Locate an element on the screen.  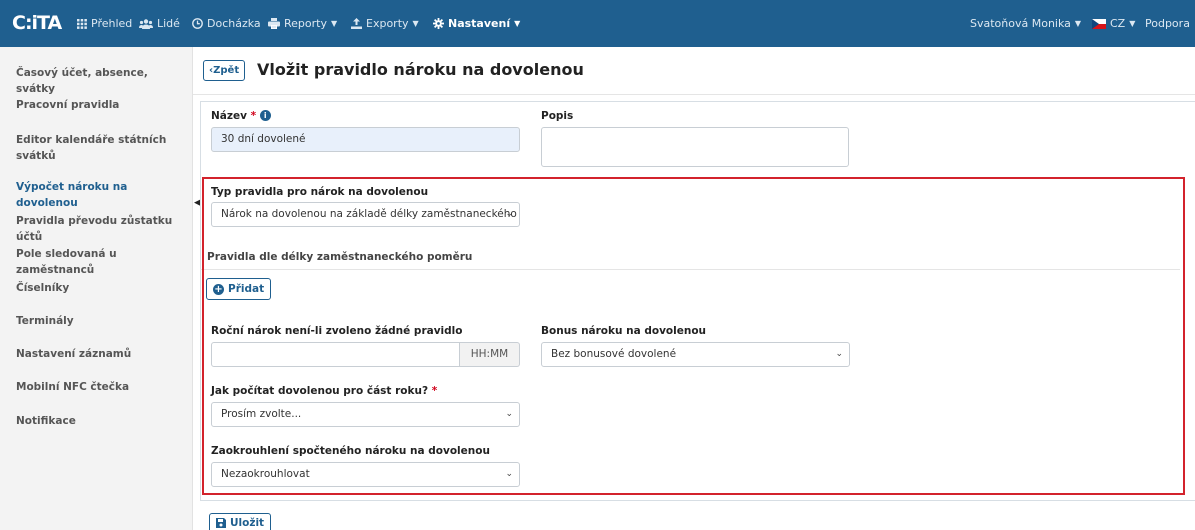
back-label: Zpět is located at coordinates (226, 70).